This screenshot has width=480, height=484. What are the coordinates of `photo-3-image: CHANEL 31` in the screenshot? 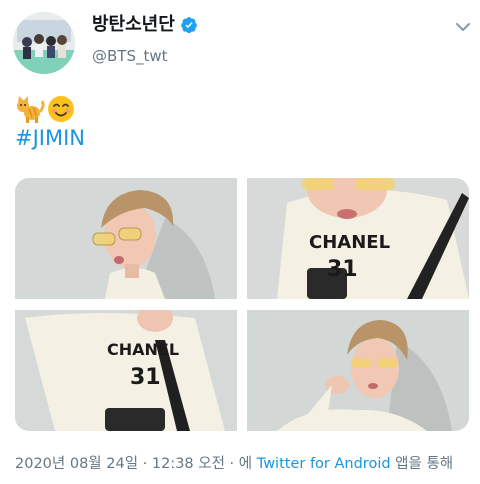 It's located at (126, 370).